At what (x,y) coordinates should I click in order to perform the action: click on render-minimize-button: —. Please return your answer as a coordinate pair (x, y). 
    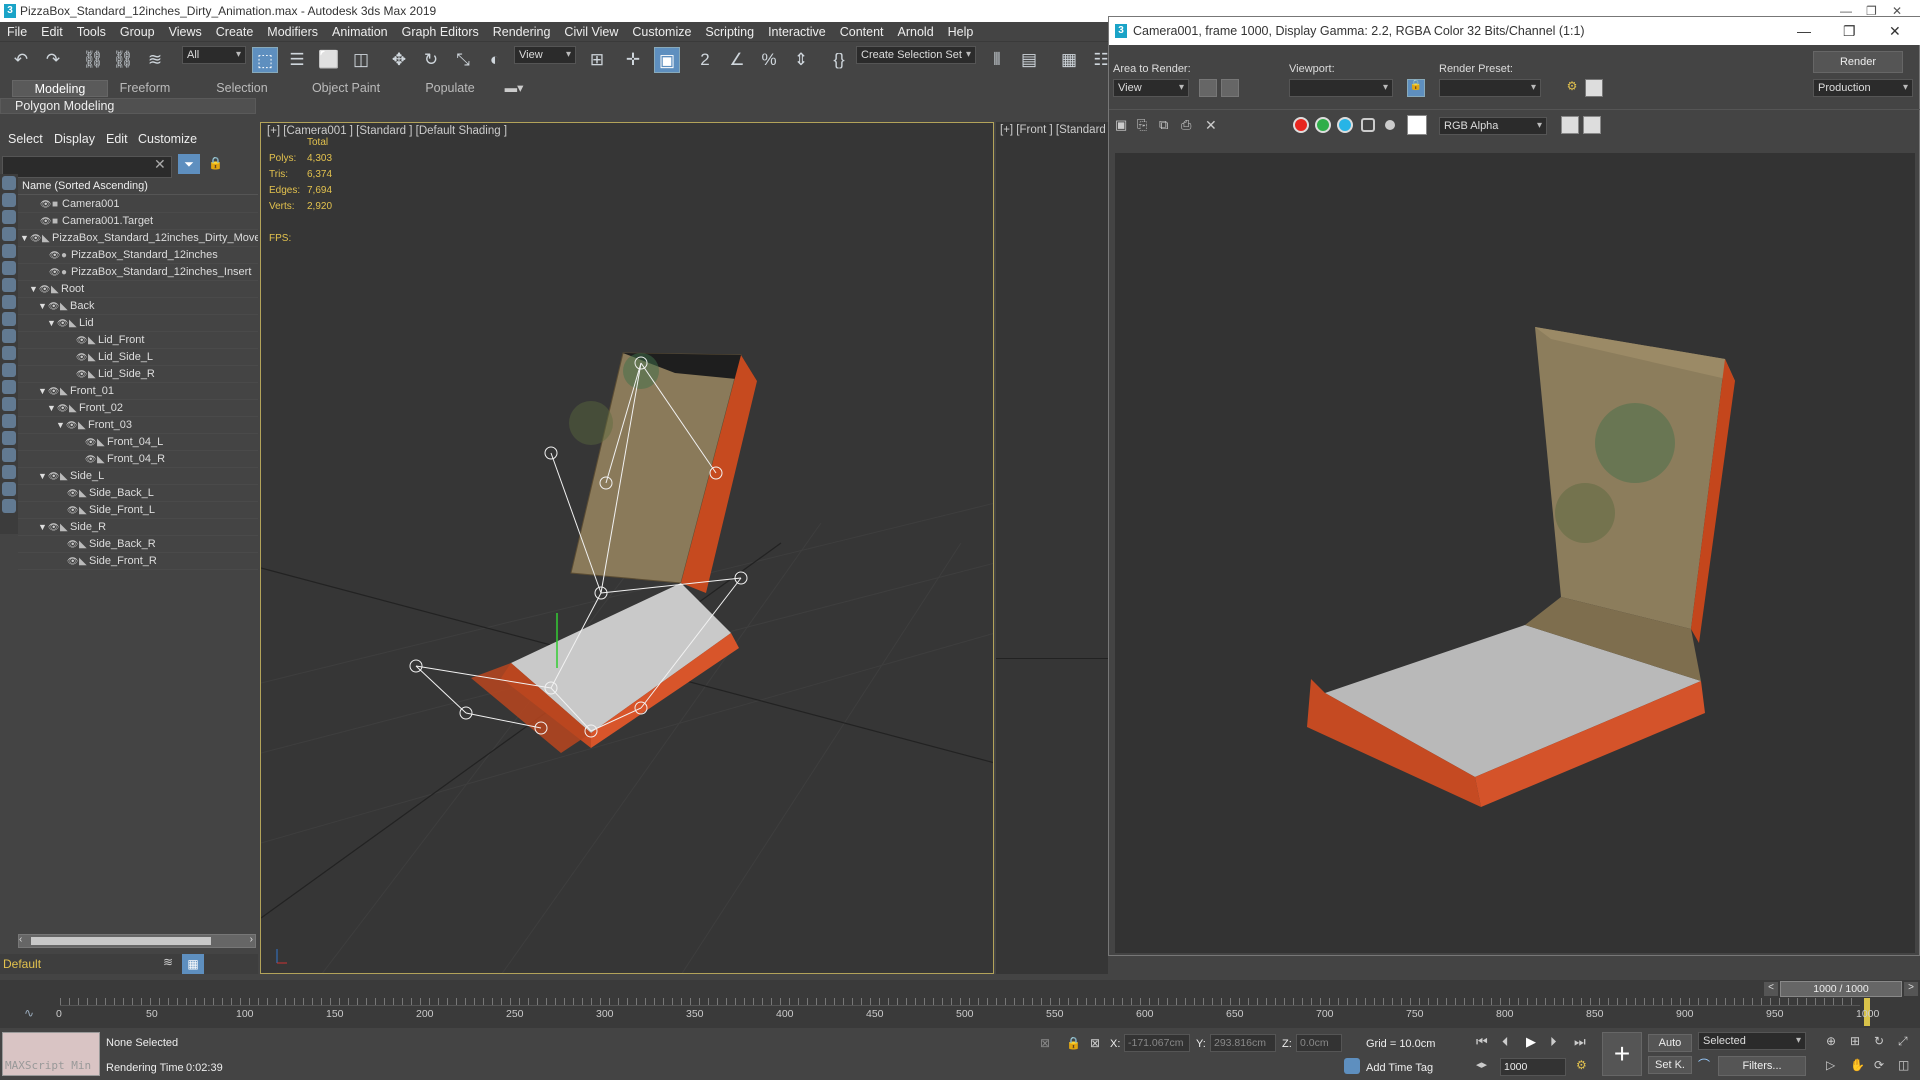
    Looking at the image, I should click on (1804, 31).